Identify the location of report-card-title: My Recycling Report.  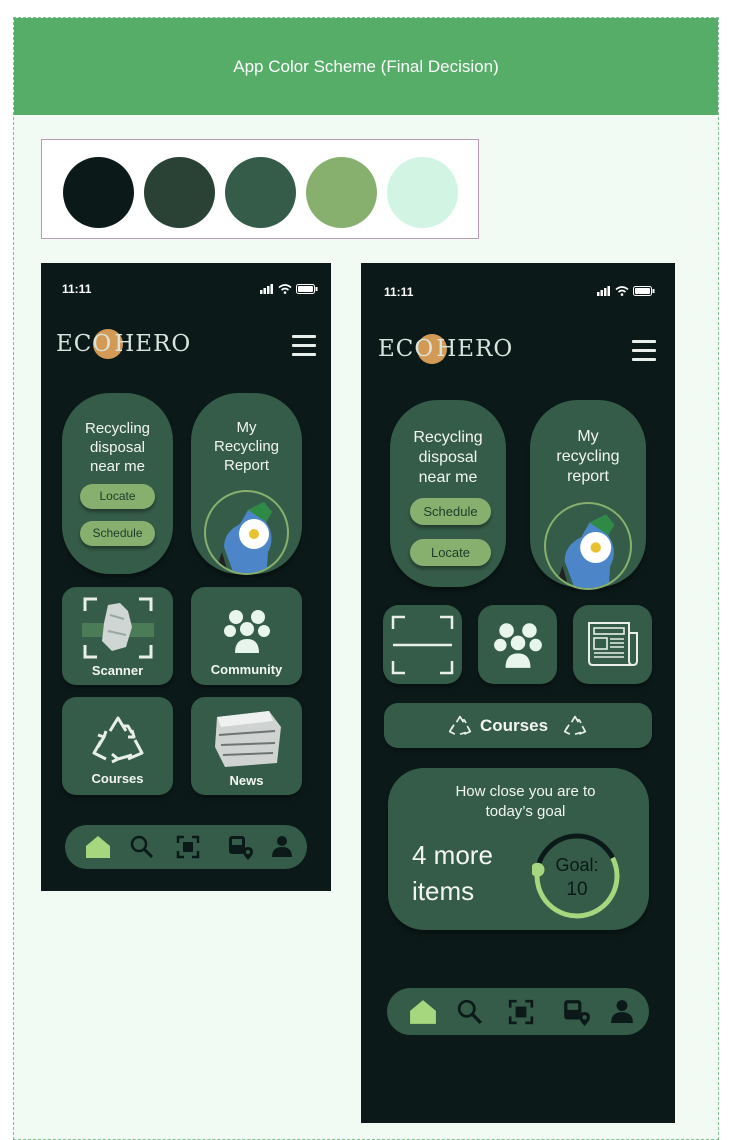
(246, 446).